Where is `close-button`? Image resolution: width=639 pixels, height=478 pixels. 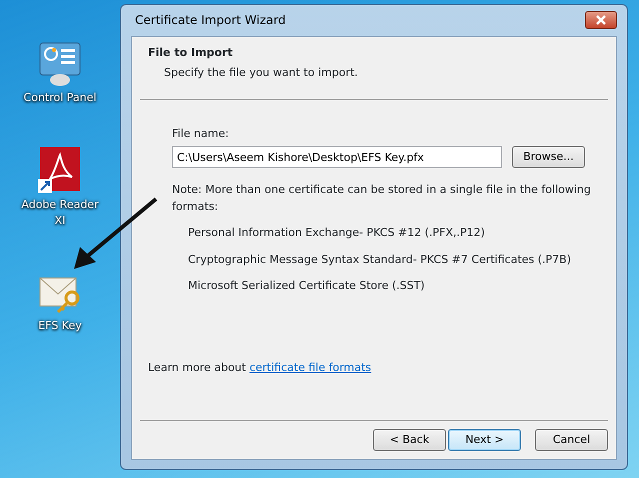 close-button is located at coordinates (601, 20).